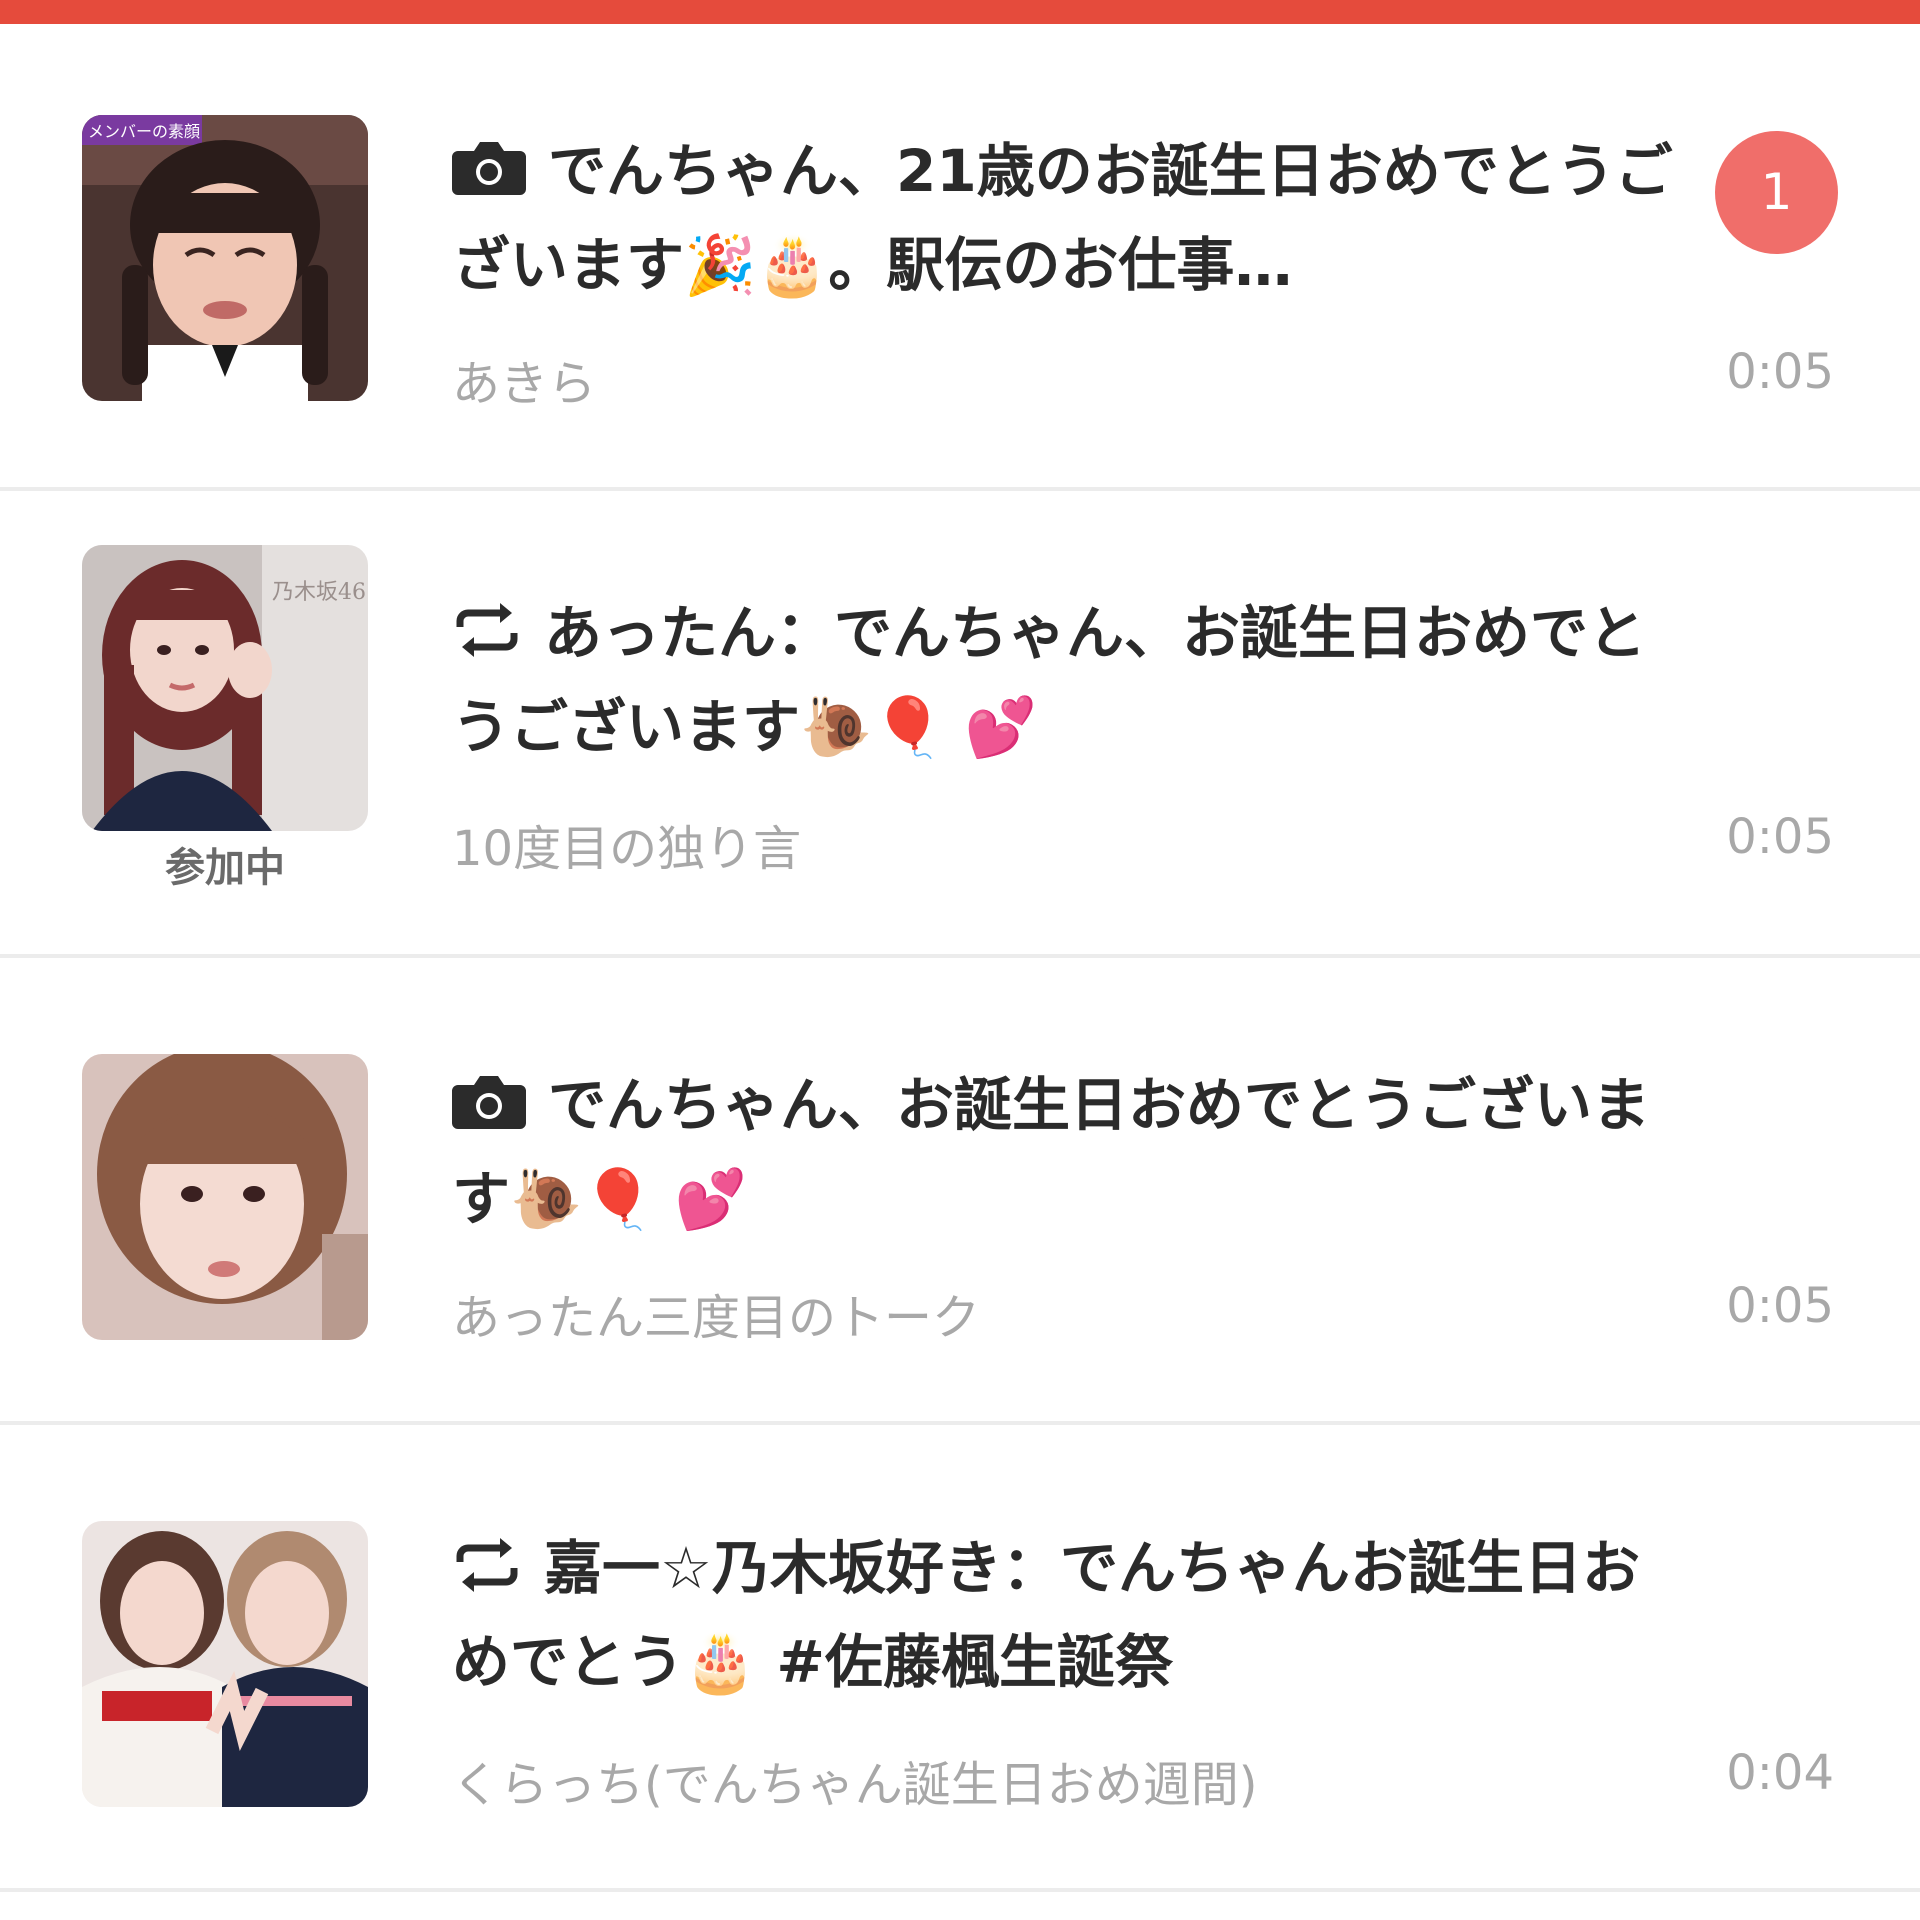 Image resolution: width=1920 pixels, height=1920 pixels. I want to click on thumbnail: メンバーの素顔, so click(225, 258).